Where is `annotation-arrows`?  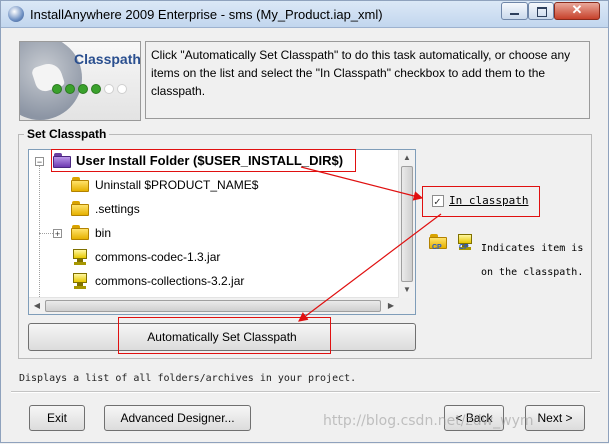 annotation-arrows is located at coordinates (370, 244).